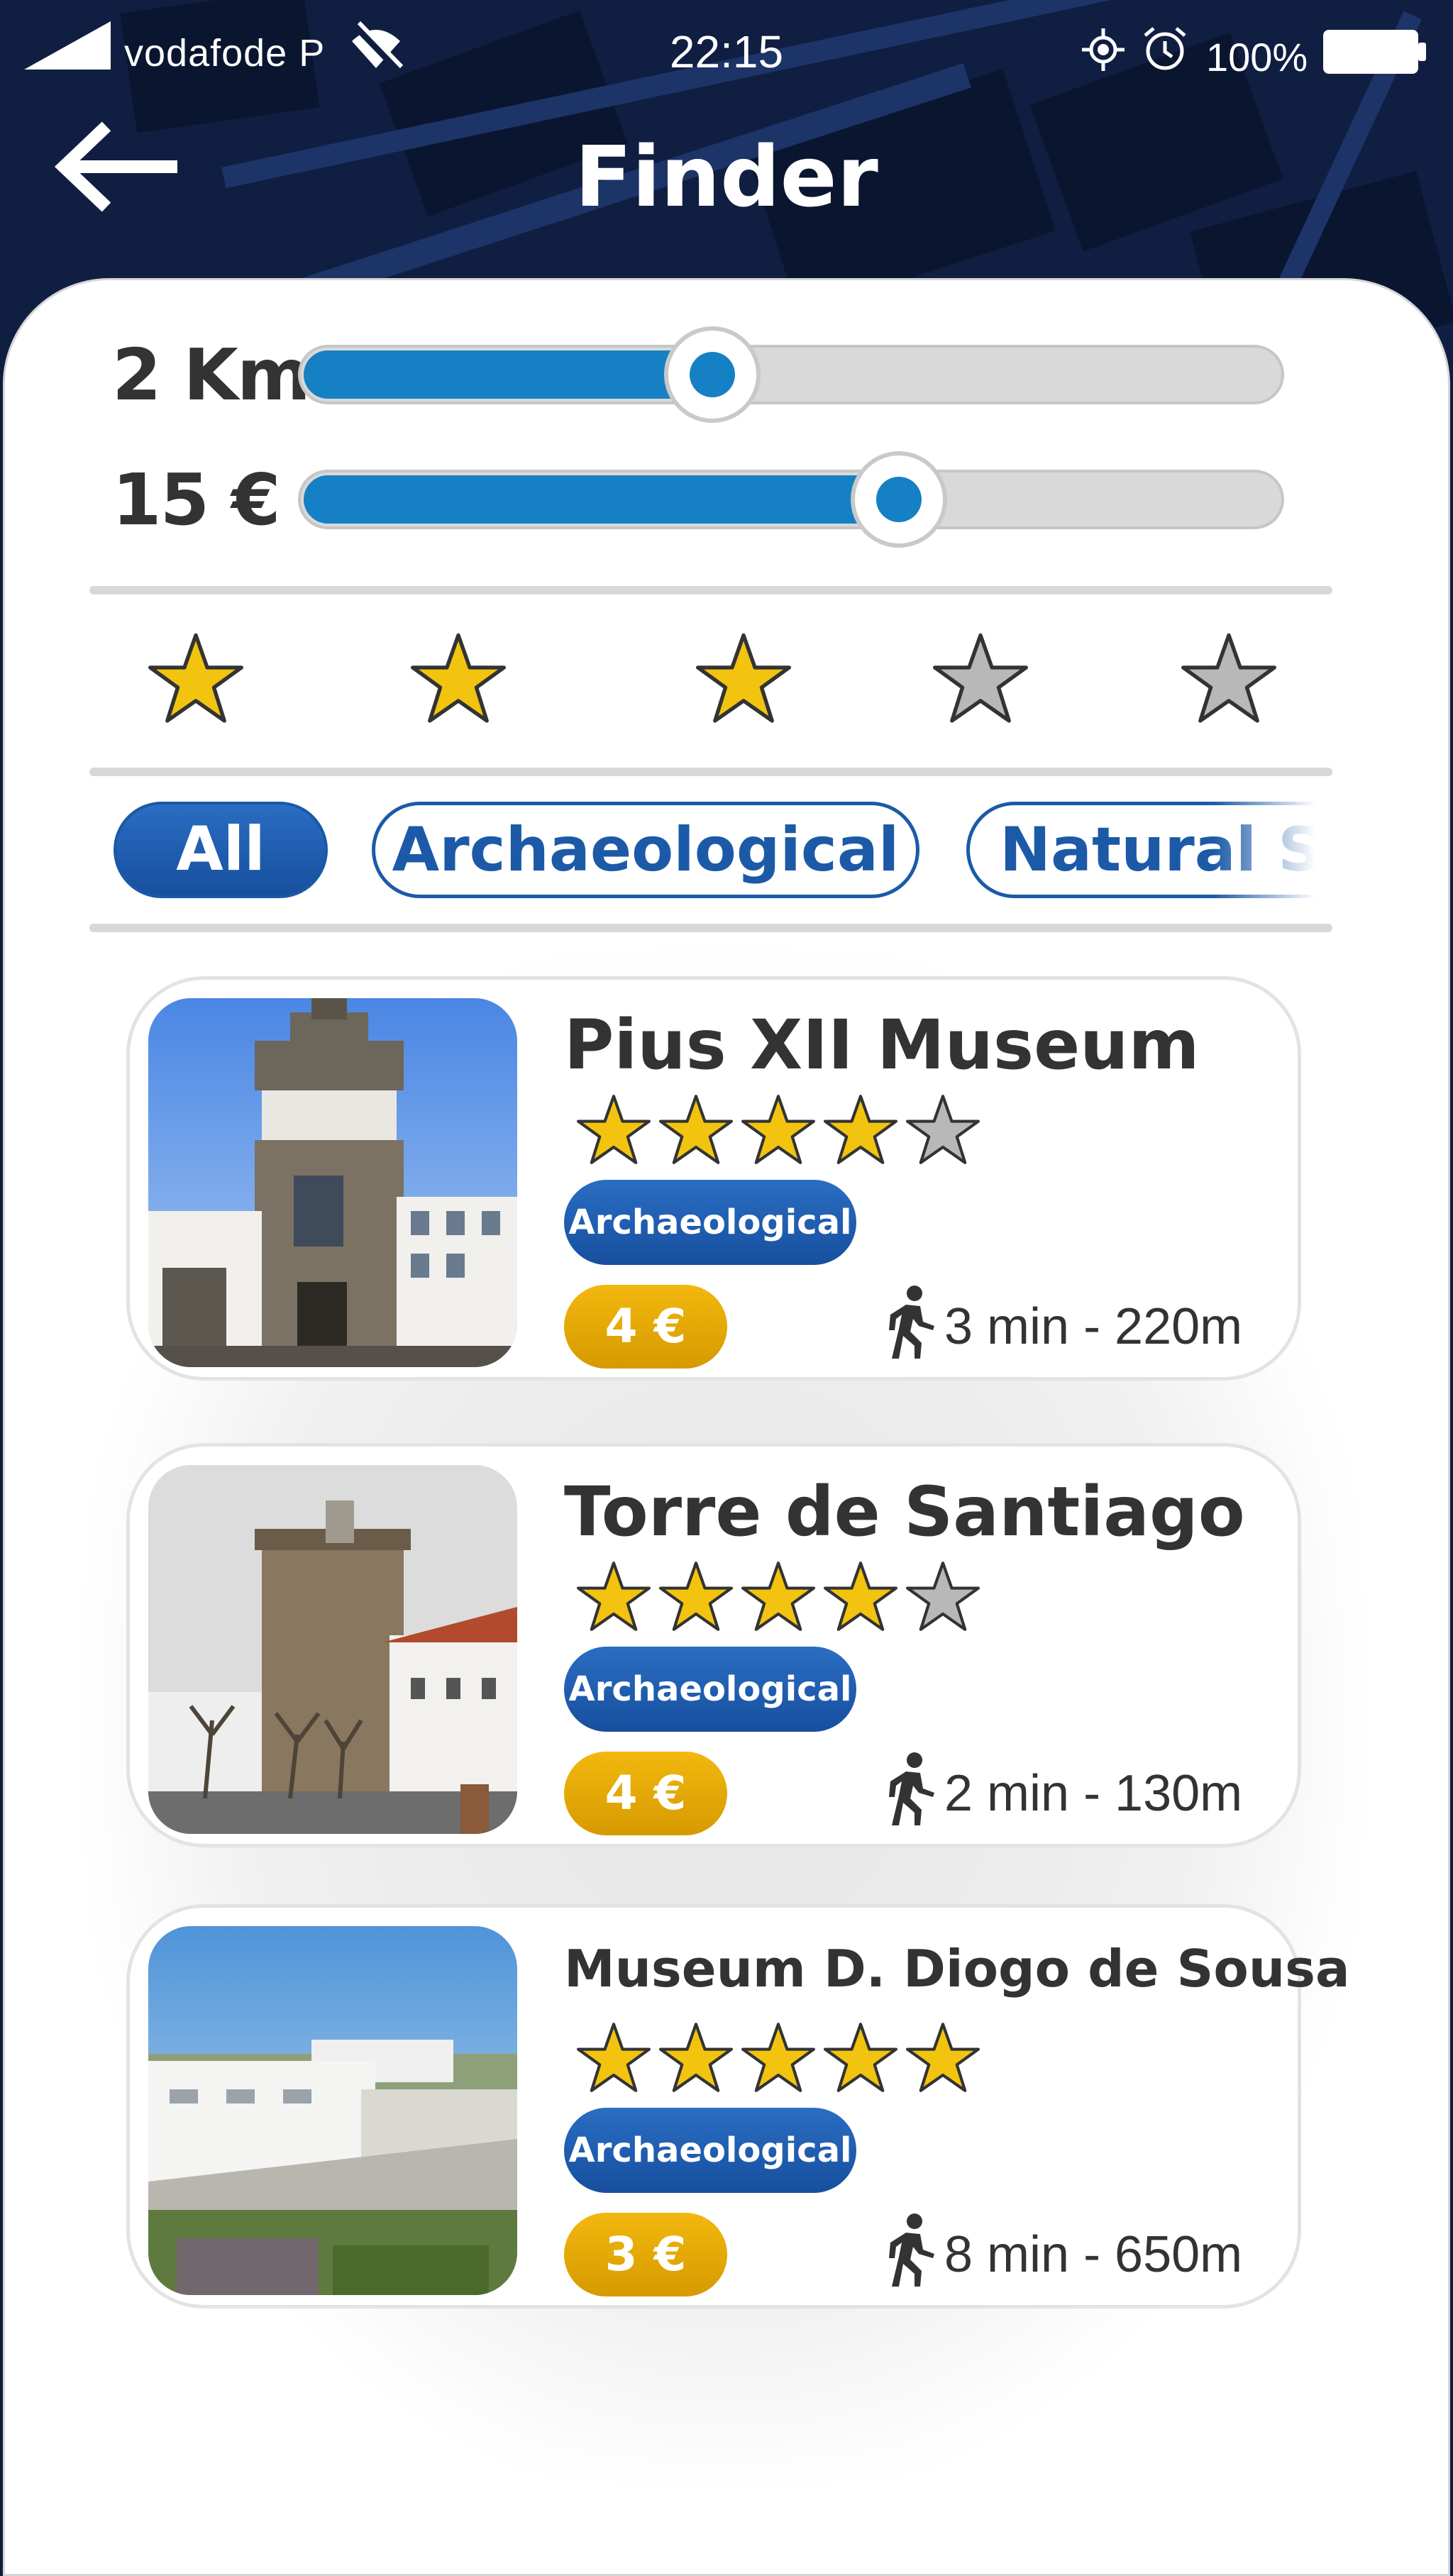 The image size is (1453, 2576). What do you see at coordinates (645, 2254) in the screenshot?
I see `card-price-badge: 3 €` at bounding box center [645, 2254].